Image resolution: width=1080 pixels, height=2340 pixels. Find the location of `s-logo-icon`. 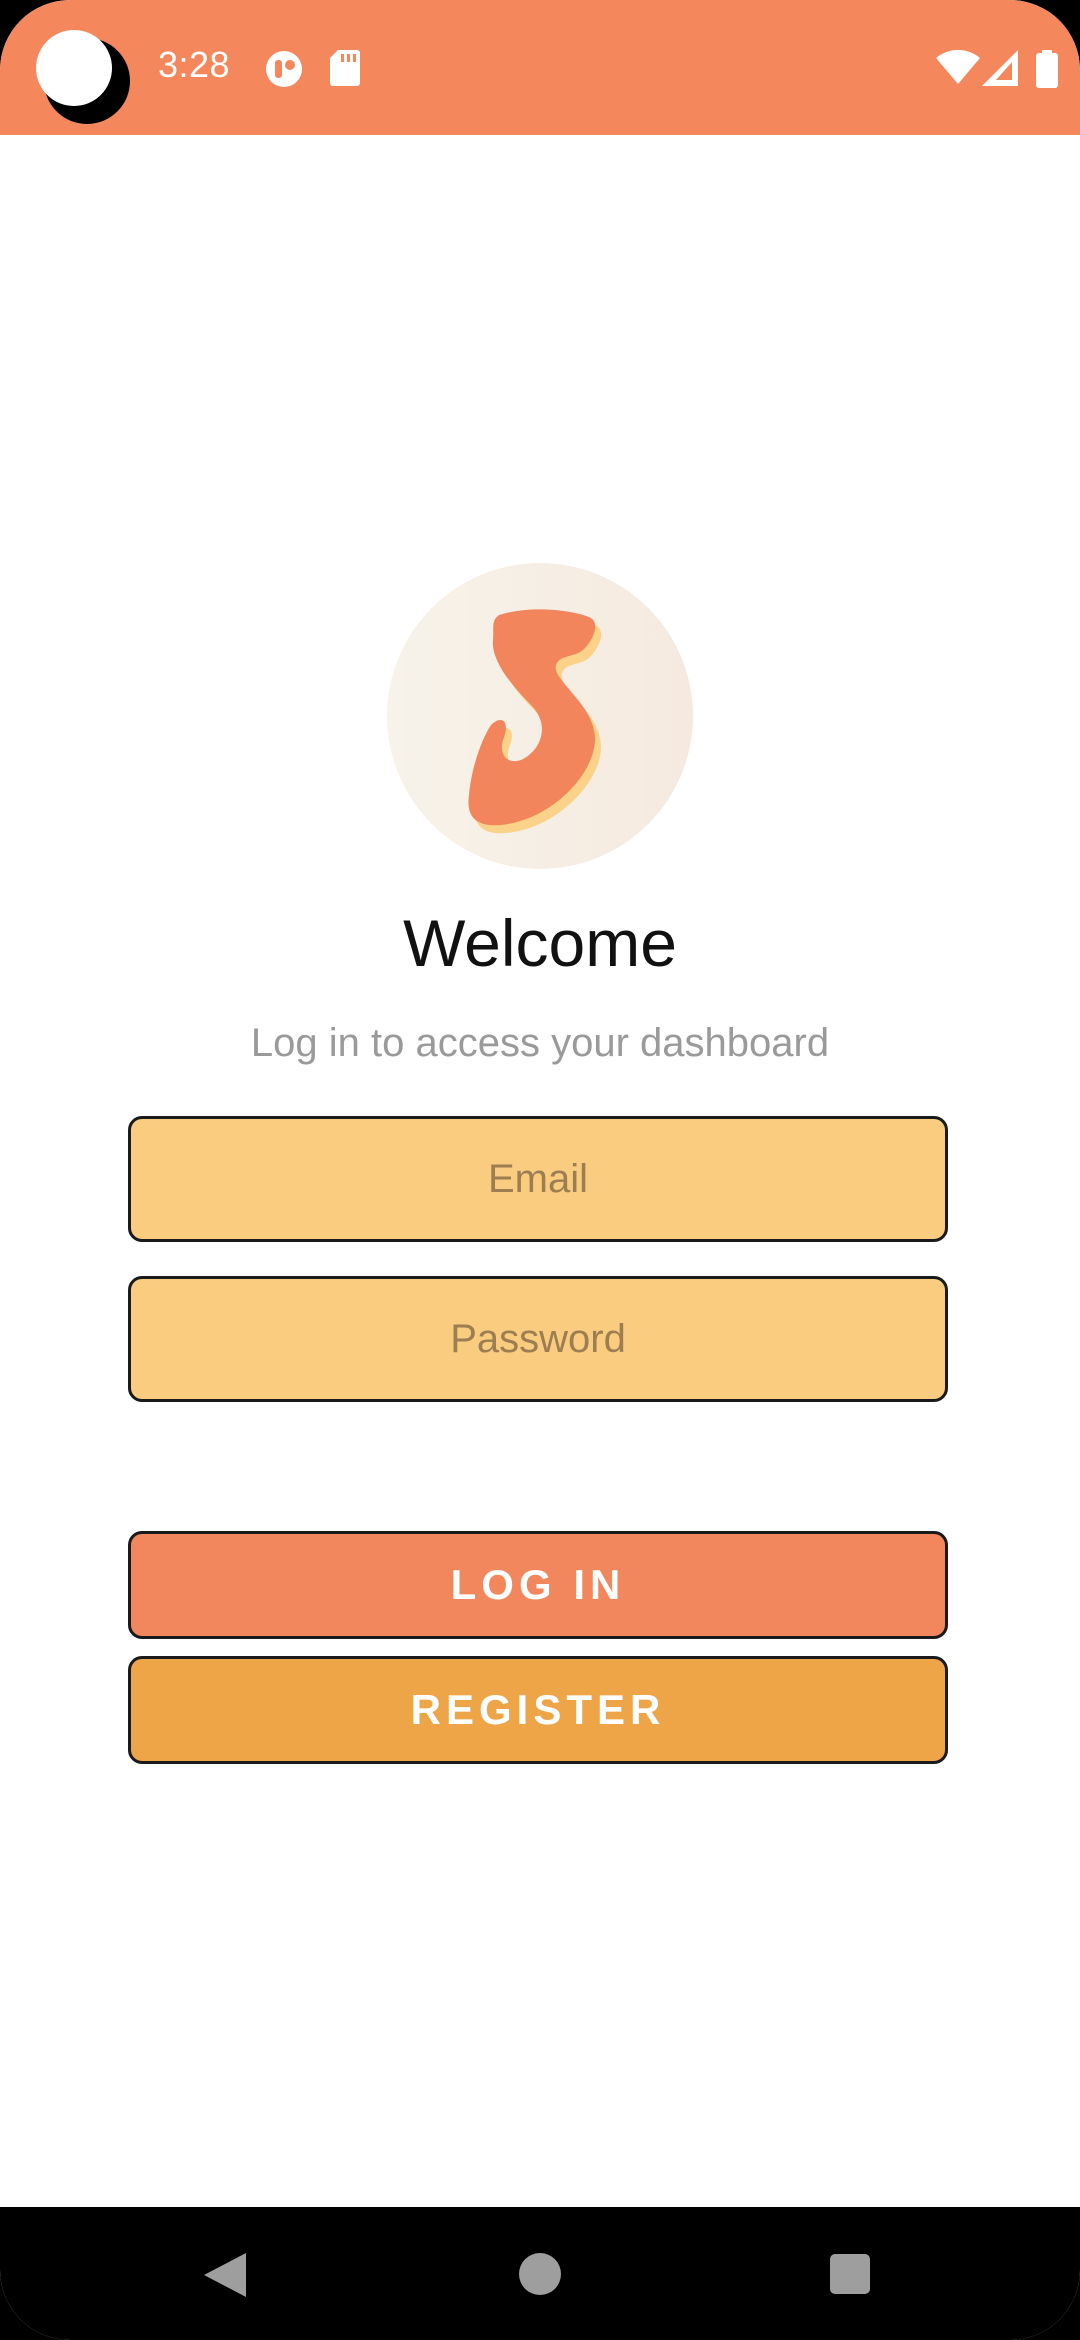

s-logo-icon is located at coordinates (535, 721).